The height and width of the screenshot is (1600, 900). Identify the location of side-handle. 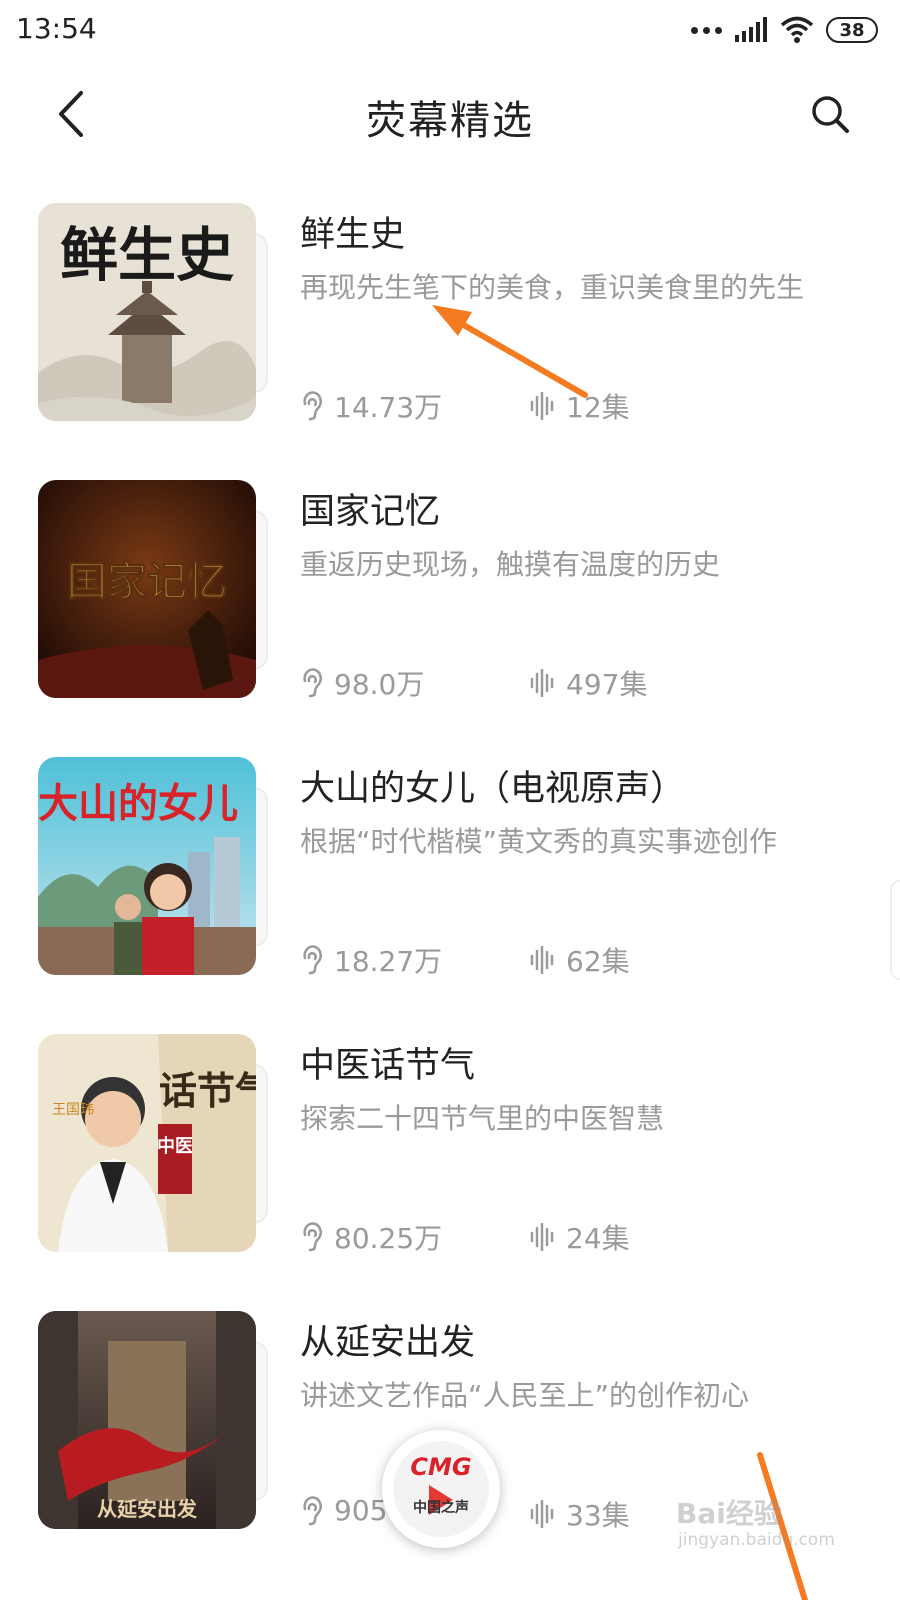
(895, 930).